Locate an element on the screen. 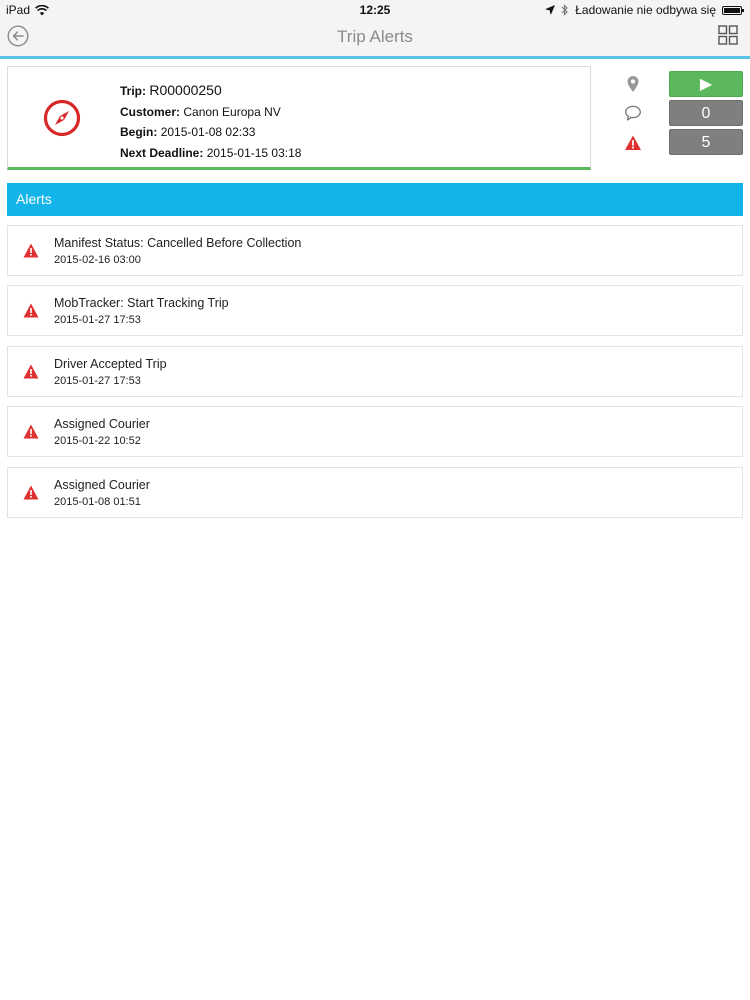  alert-date: 2015-01-08 01:51 is located at coordinates (97, 502).